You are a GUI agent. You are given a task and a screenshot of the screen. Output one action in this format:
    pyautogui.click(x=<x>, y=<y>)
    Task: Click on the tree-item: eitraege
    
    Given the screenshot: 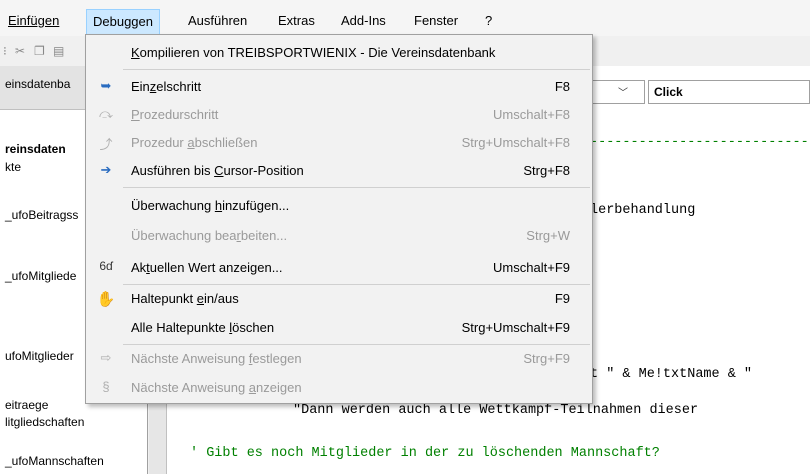 What is the action you would take?
    pyautogui.click(x=26, y=405)
    